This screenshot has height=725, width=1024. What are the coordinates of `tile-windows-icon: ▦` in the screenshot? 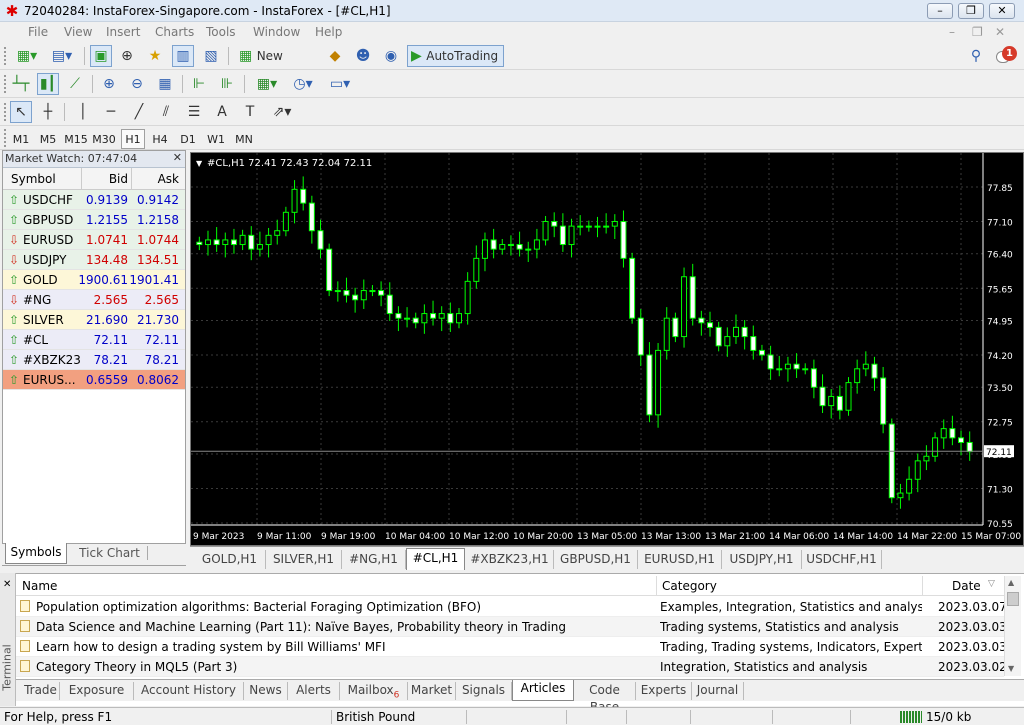 It's located at (165, 84).